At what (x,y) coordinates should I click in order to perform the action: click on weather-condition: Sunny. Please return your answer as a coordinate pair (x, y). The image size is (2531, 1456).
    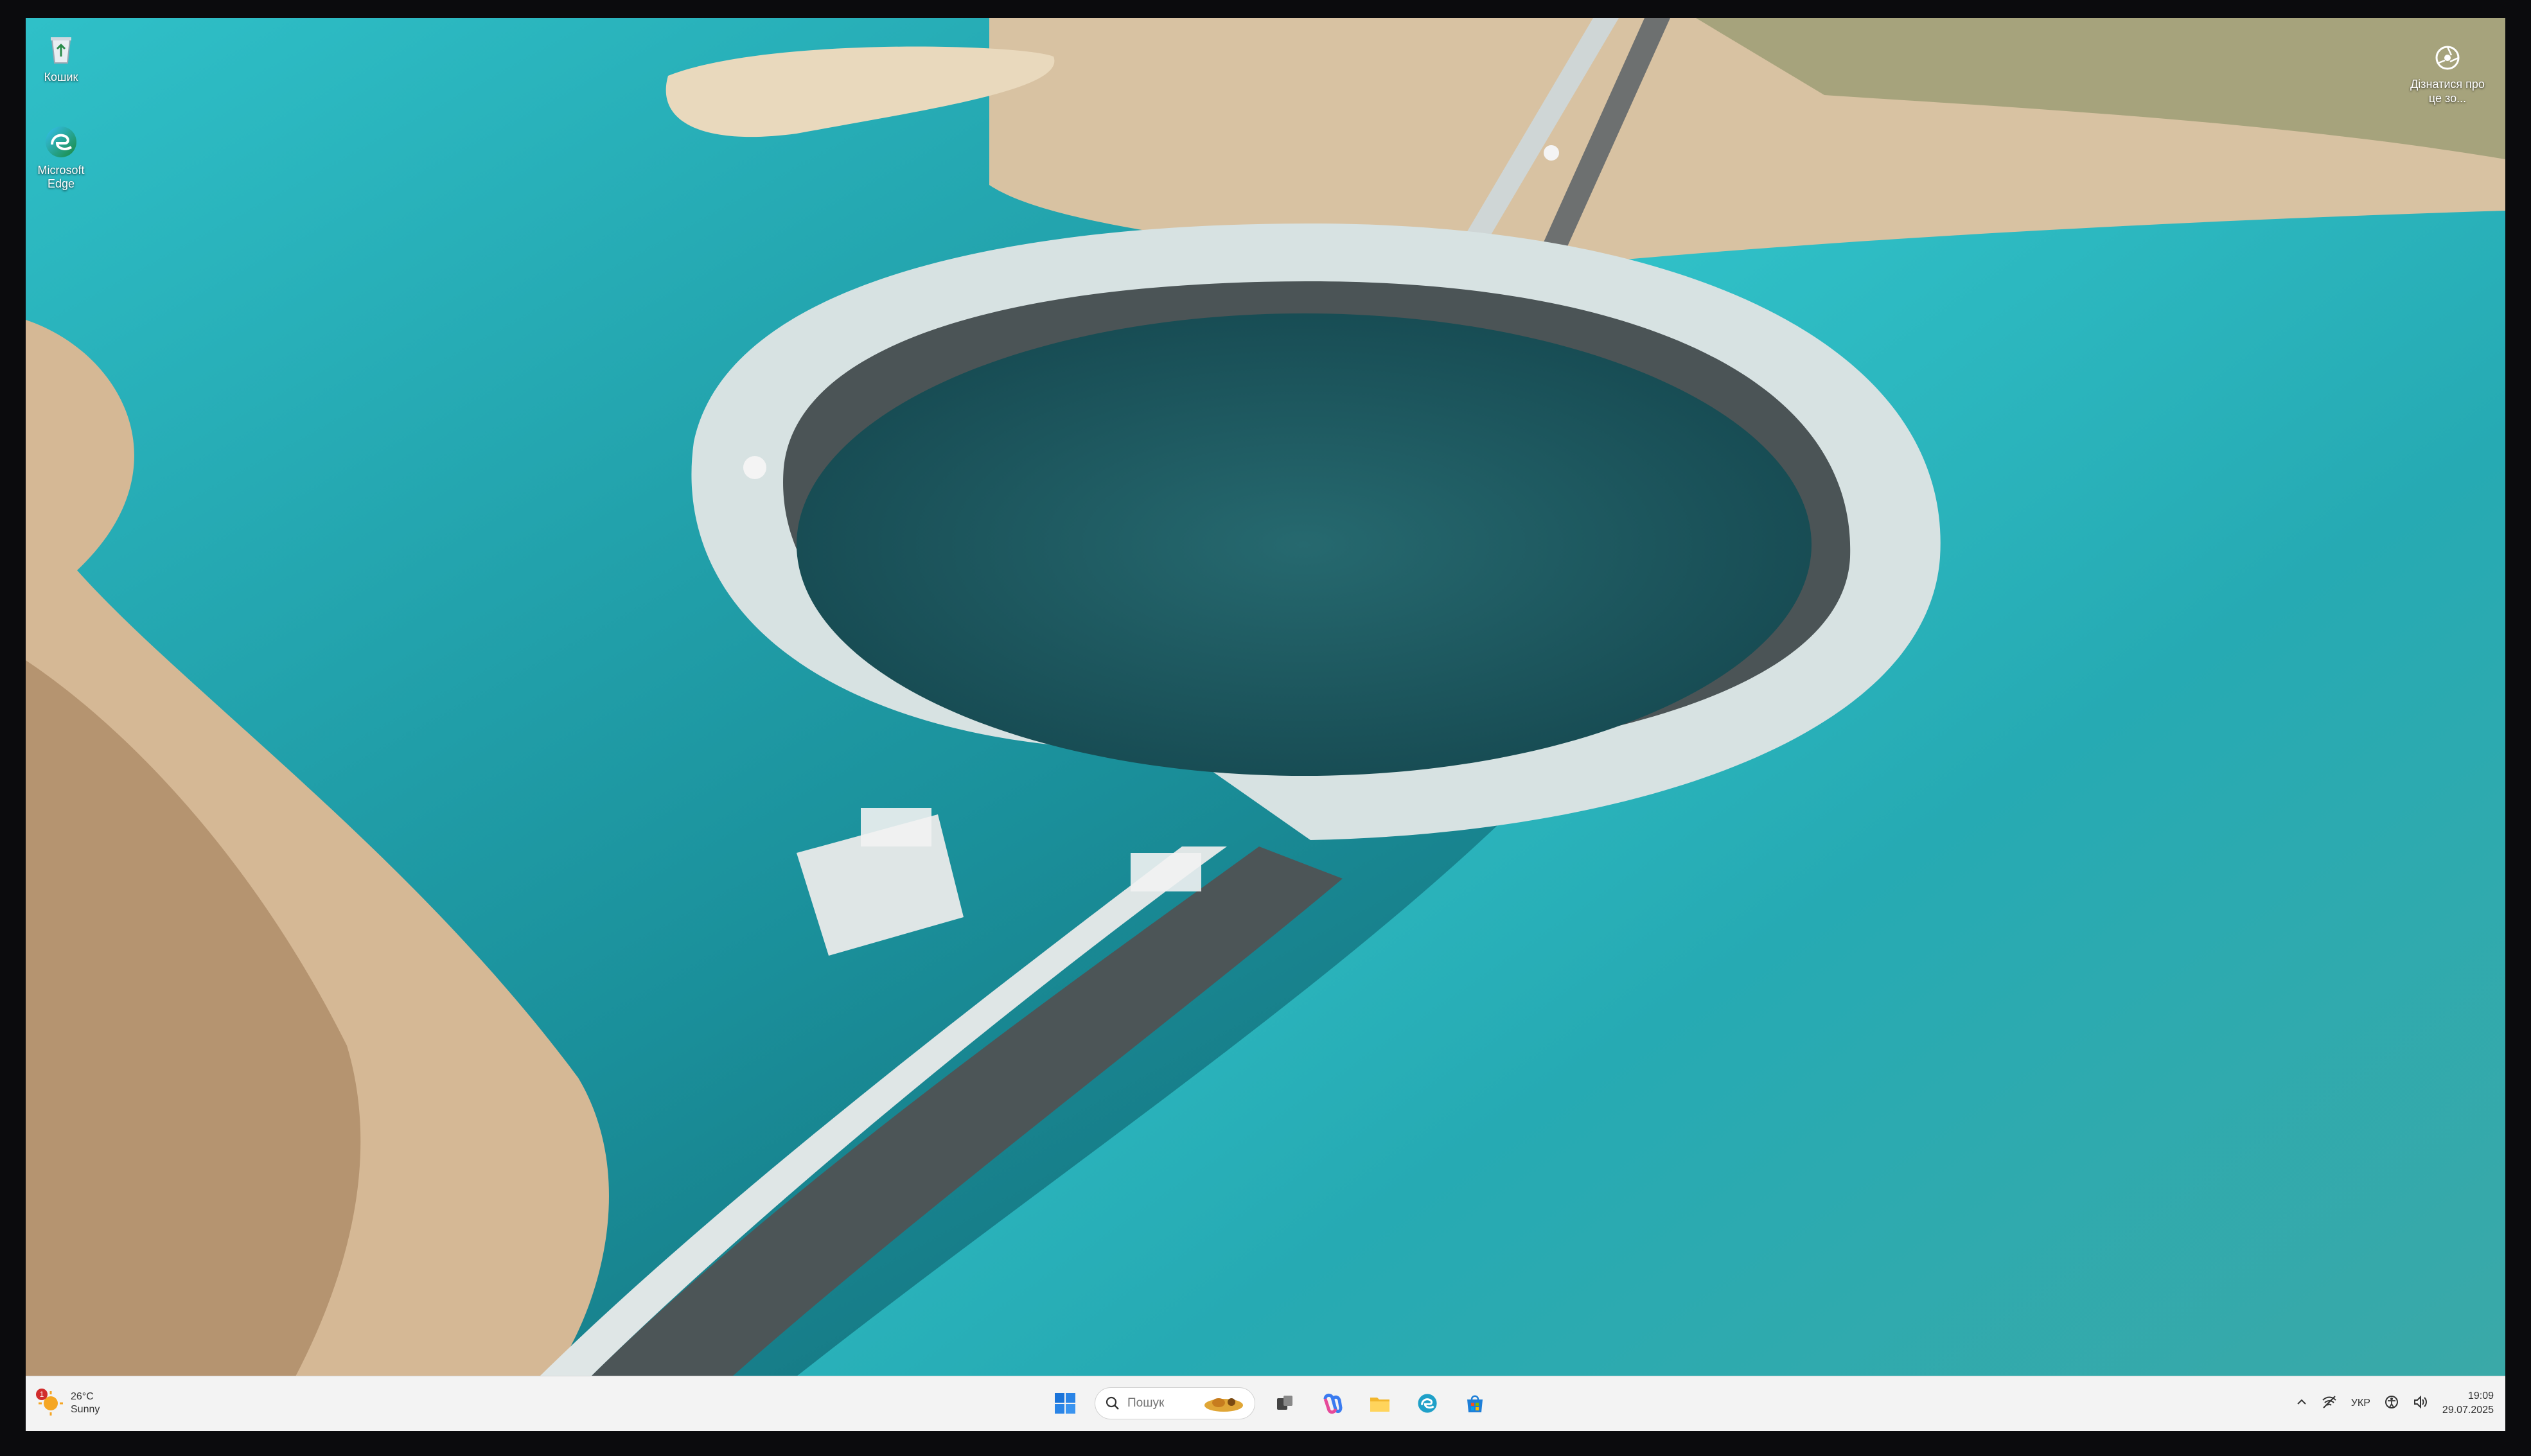
    Looking at the image, I should click on (85, 1409).